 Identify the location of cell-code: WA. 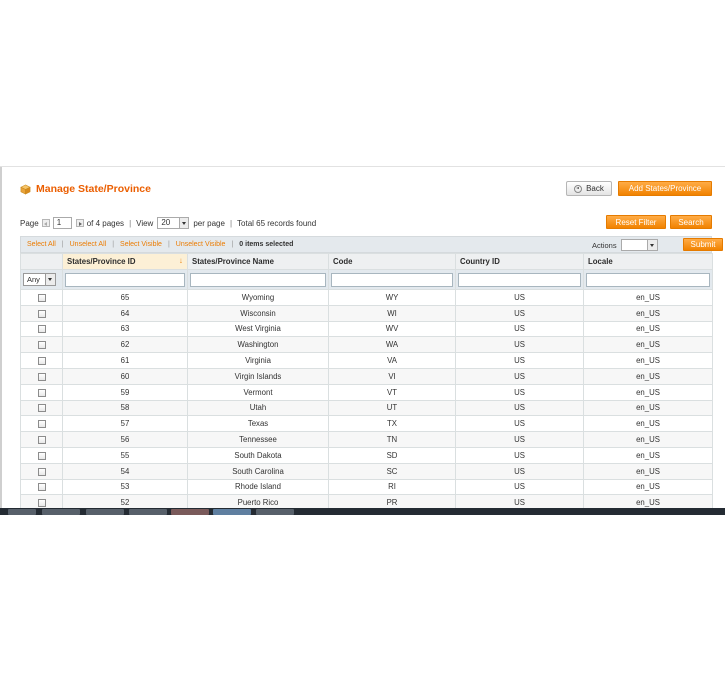
(392, 345).